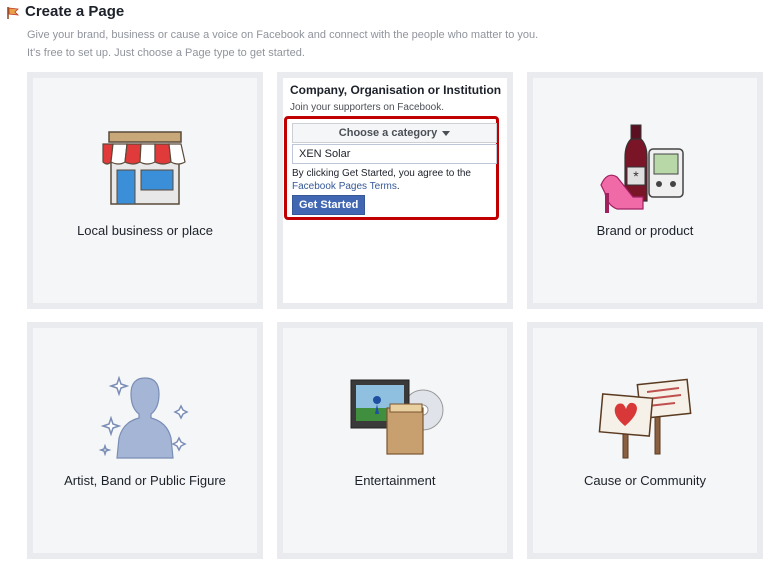 Image resolution: width=773 pixels, height=568 pixels. Describe the element at coordinates (645, 480) in the screenshot. I see `tile-label: Cause or Community` at that location.